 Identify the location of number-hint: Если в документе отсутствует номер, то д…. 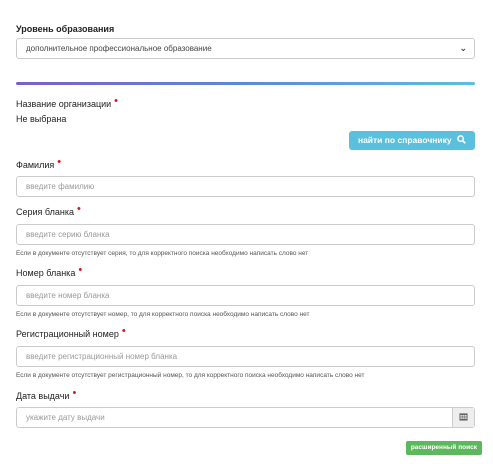
(163, 314).